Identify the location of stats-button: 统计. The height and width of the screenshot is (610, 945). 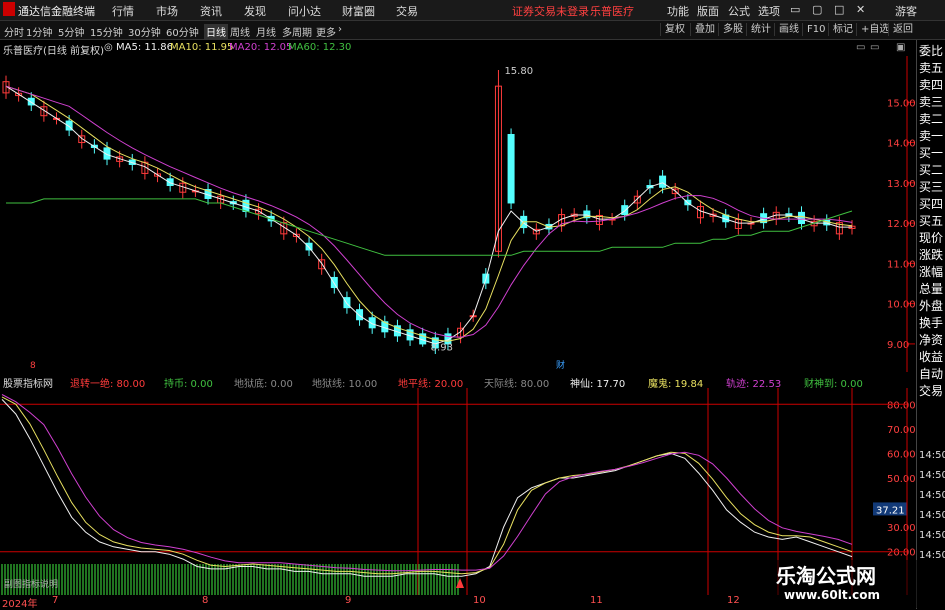
(760, 29).